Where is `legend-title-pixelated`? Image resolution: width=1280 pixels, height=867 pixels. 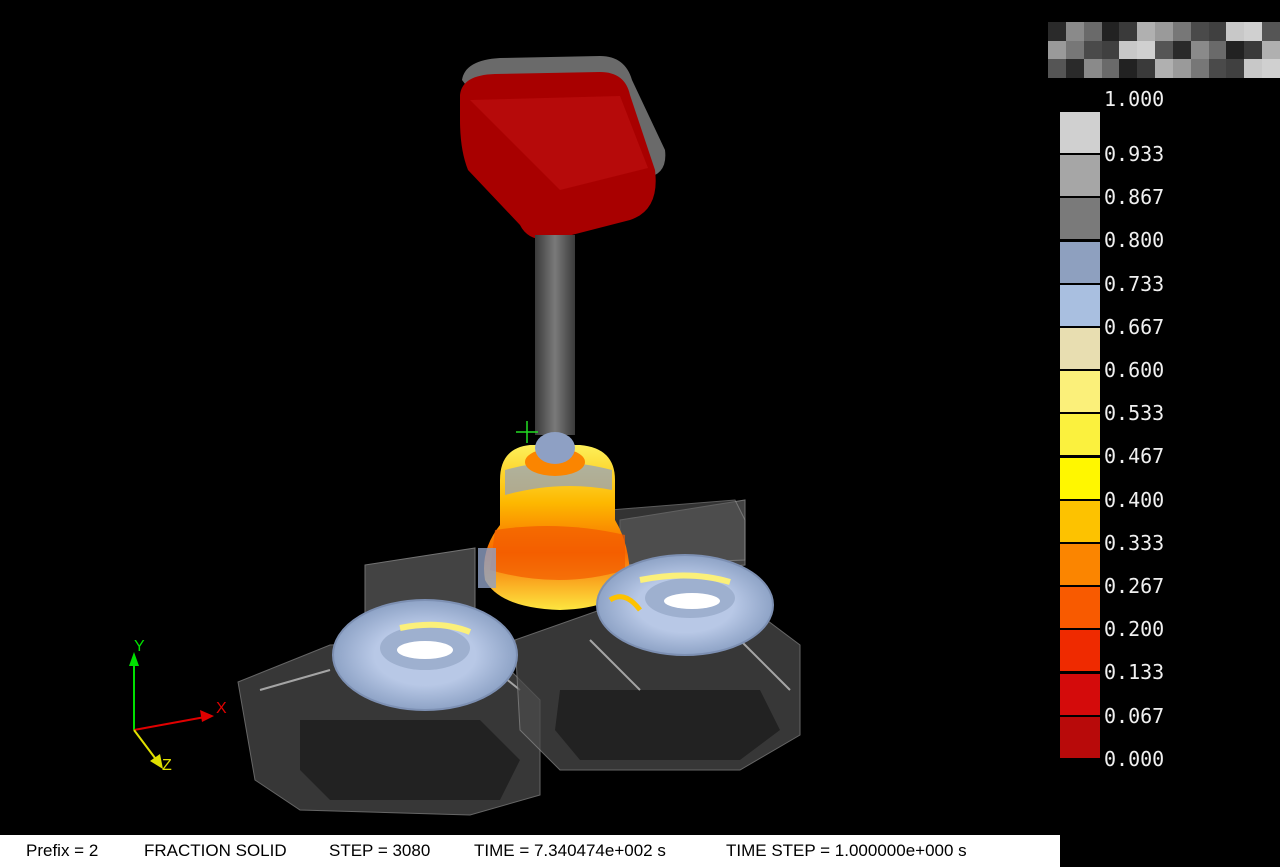
legend-title-pixelated is located at coordinates (1164, 50).